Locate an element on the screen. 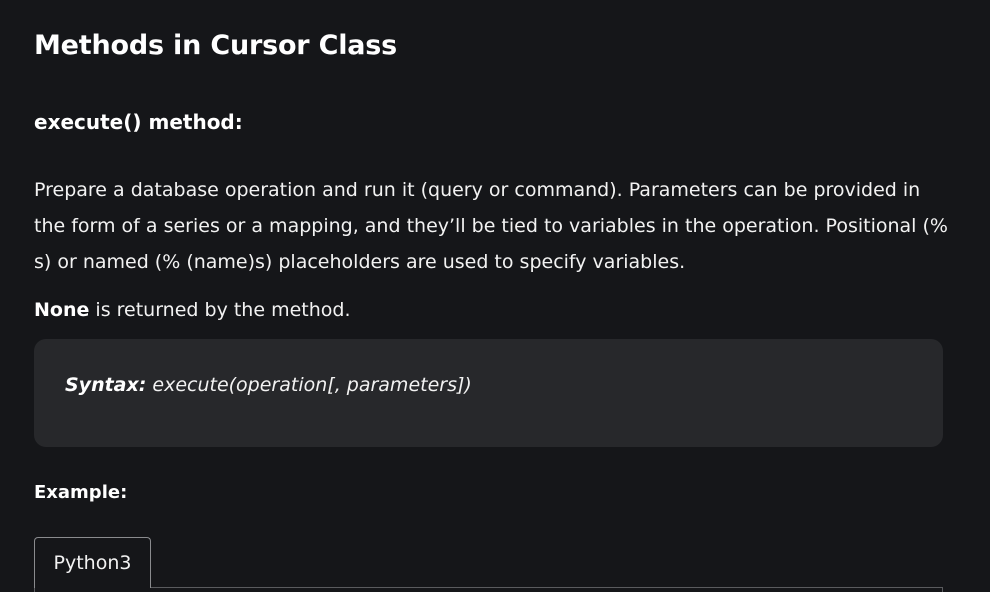 The height and width of the screenshot is (592, 990). page-title: Methods in Cursor Class is located at coordinates (216, 45).